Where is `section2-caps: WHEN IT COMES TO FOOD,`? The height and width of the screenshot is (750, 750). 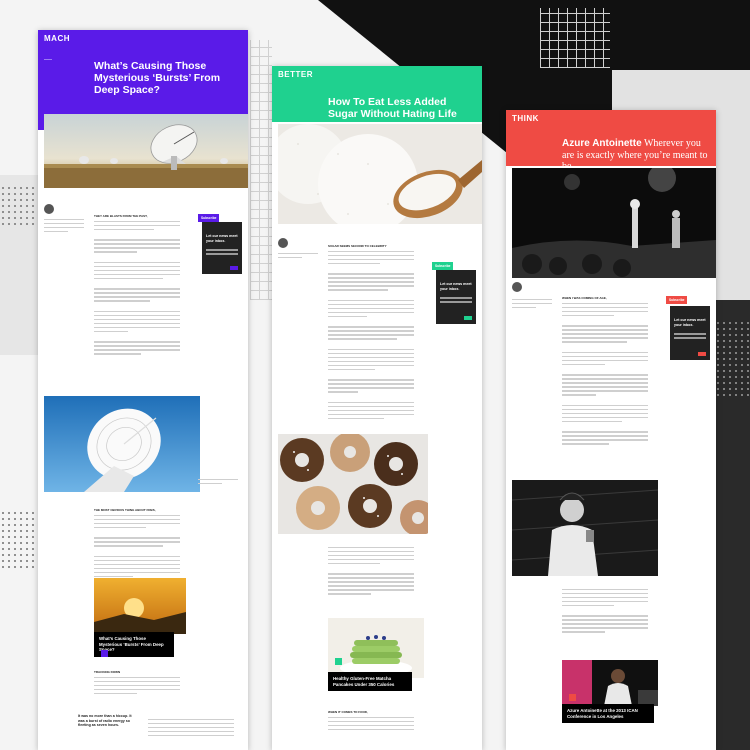
section2-caps: WHEN IT COMES TO FOOD, is located at coordinates (348, 712).